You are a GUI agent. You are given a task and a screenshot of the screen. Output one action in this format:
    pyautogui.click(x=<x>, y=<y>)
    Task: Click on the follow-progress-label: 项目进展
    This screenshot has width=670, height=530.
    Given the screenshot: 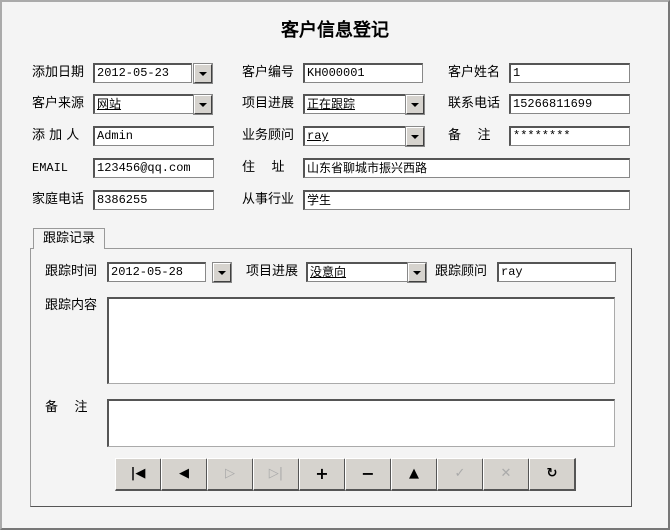 What is the action you would take?
    pyautogui.click(x=272, y=271)
    